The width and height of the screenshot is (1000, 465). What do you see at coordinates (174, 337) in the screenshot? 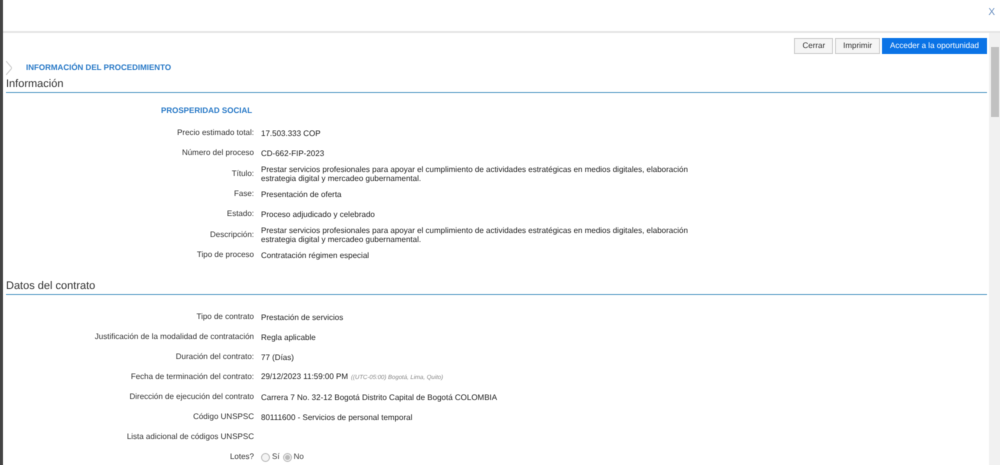
I see `field-label: Justificación de la modalidad de contratación` at bounding box center [174, 337].